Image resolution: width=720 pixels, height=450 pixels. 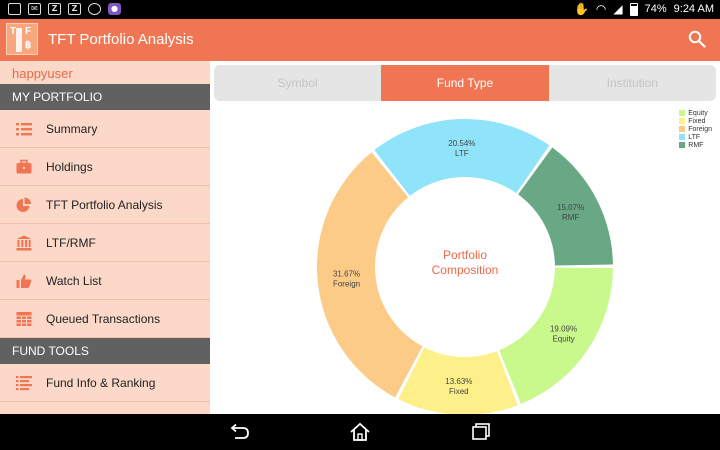 What do you see at coordinates (459, 391) in the screenshot?
I see `slice-name-label: Fixed` at bounding box center [459, 391].